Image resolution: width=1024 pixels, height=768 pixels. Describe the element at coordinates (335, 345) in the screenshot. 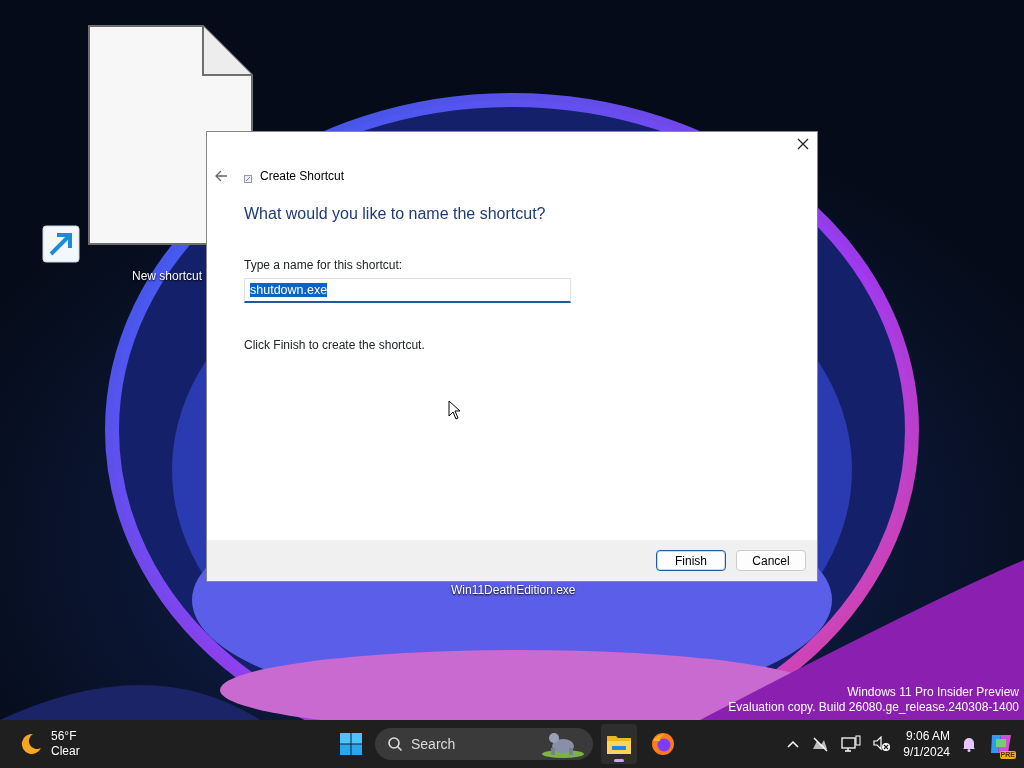

I see `instruction-text: Click Finish to create the shortcut.` at that location.